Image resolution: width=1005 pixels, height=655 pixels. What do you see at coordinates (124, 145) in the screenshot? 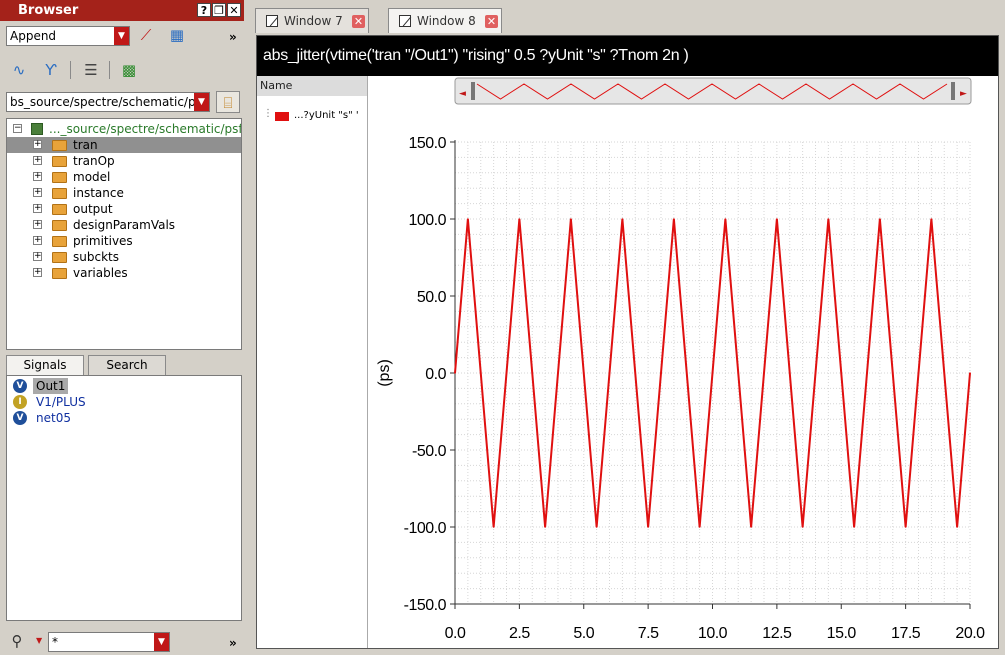
I see `tree-item-tran: + tran` at bounding box center [124, 145].